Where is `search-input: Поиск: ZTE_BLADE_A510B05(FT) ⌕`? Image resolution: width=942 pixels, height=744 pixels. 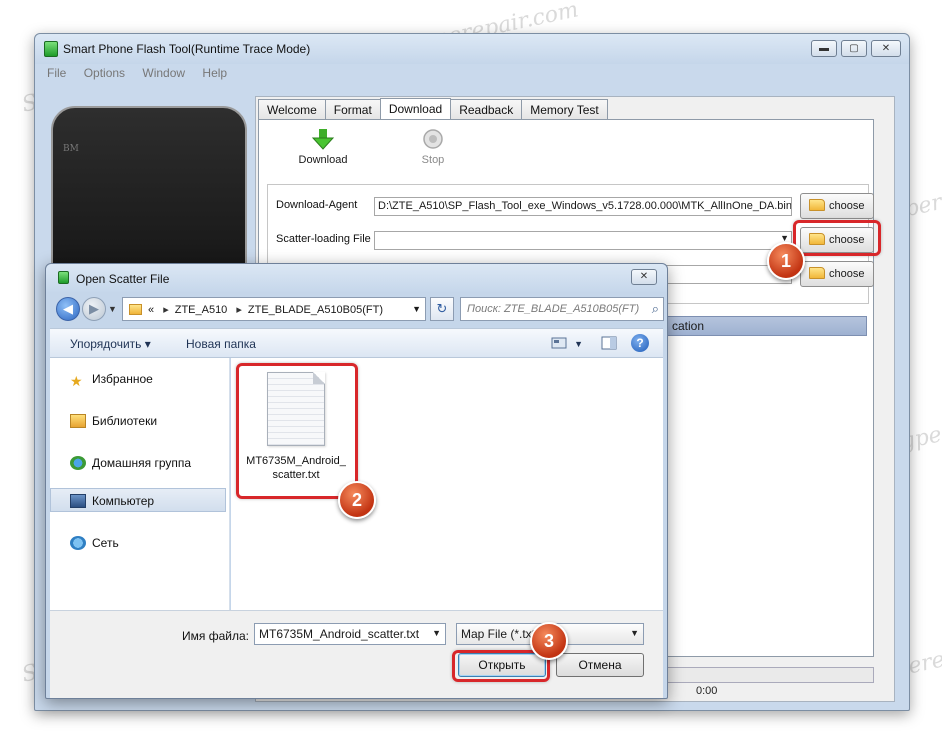
search-input: Поиск: ZTE_BLADE_A510B05(FT) ⌕ is located at coordinates (562, 309).